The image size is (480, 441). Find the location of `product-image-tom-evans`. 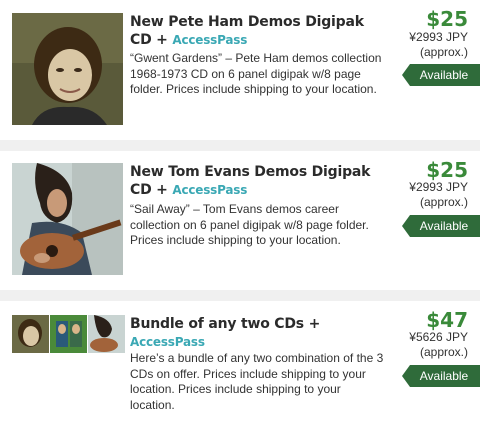

product-image-tom-evans is located at coordinates (67, 219).